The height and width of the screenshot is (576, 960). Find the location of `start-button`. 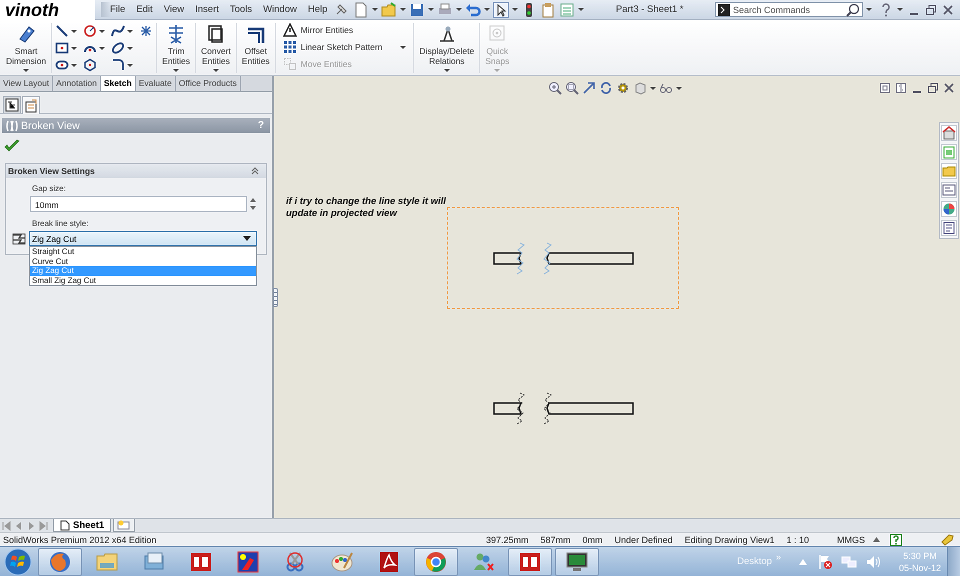

start-button is located at coordinates (18, 561).